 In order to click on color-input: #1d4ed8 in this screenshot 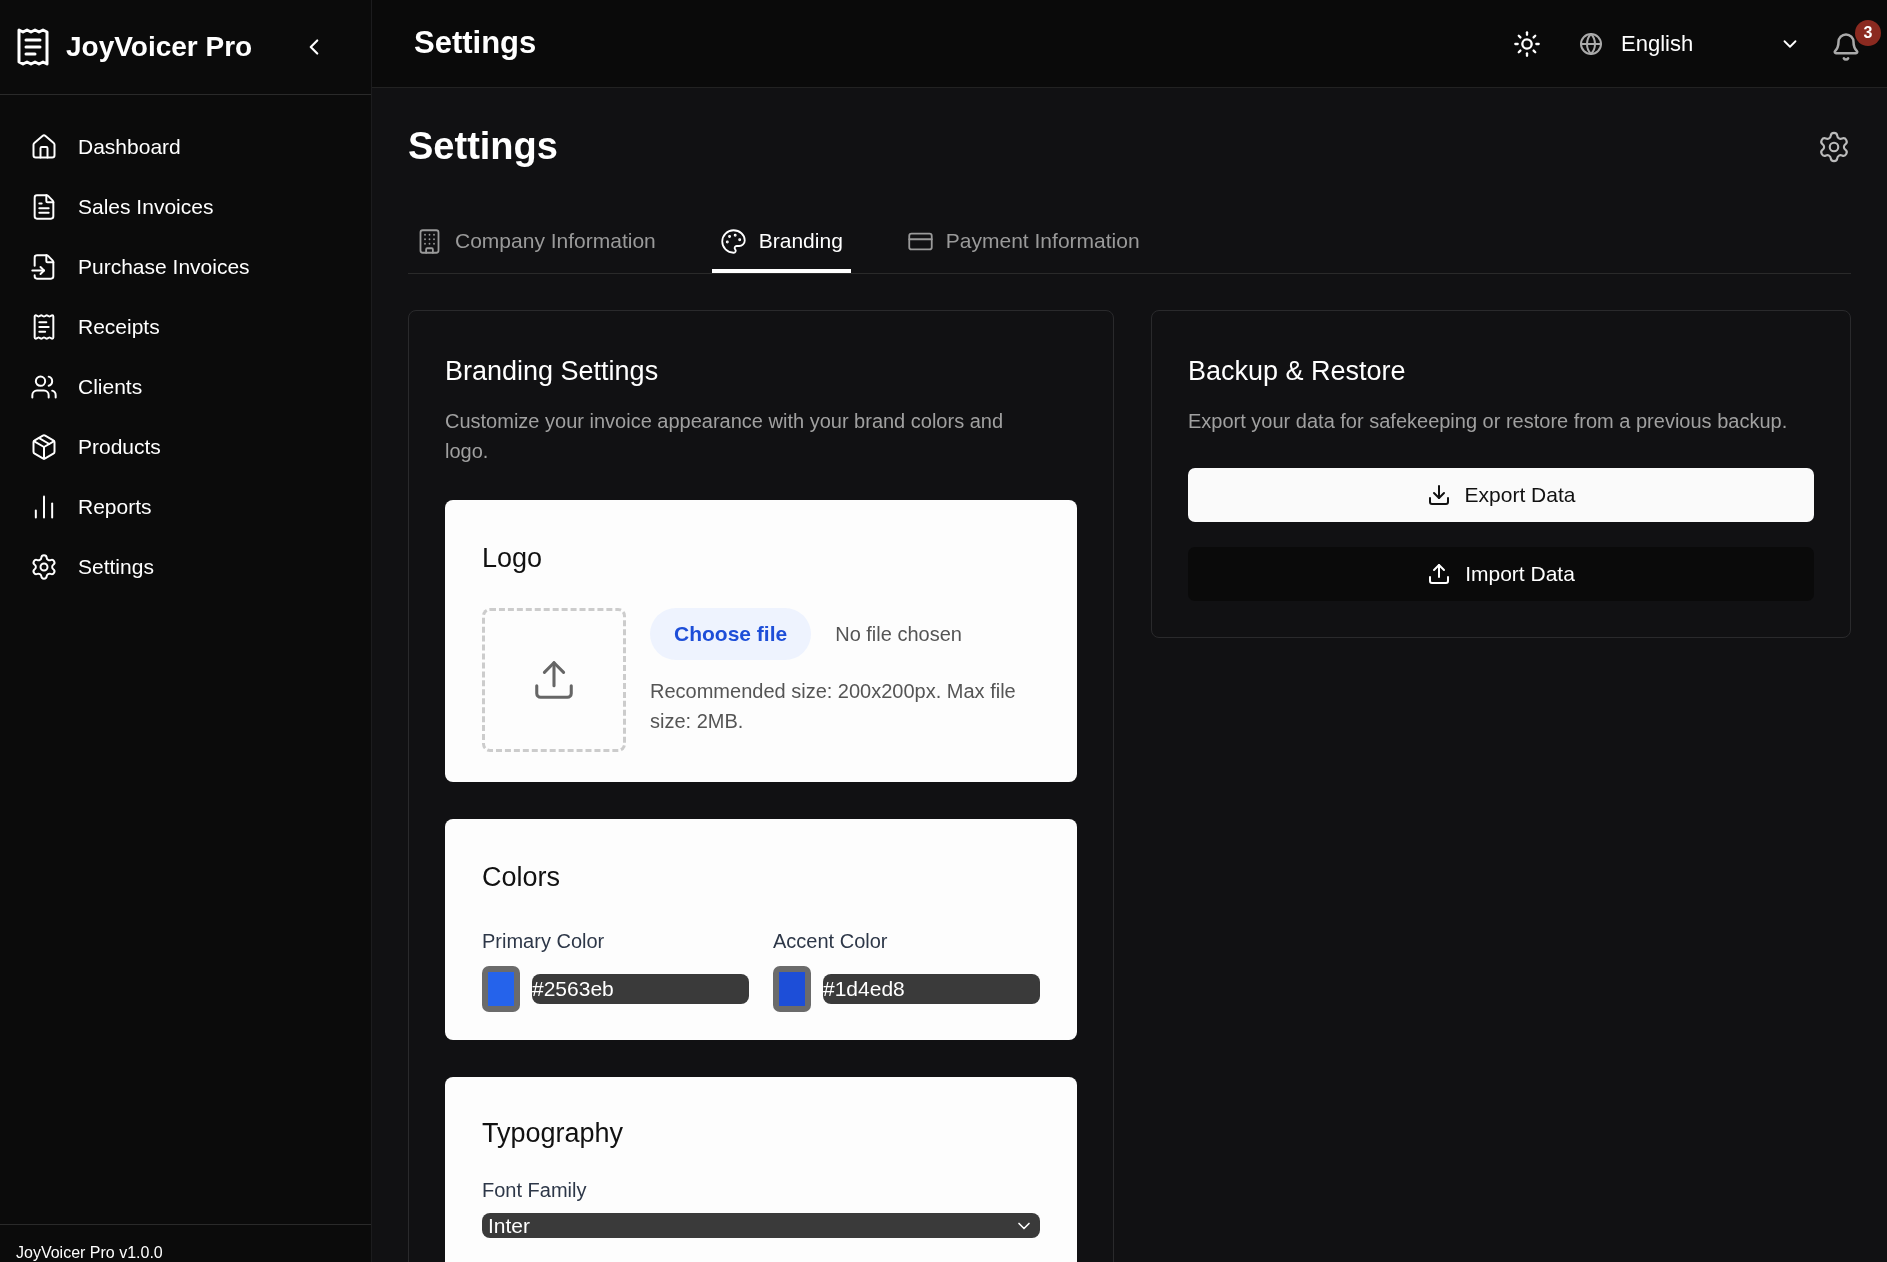, I will do `click(931, 988)`.